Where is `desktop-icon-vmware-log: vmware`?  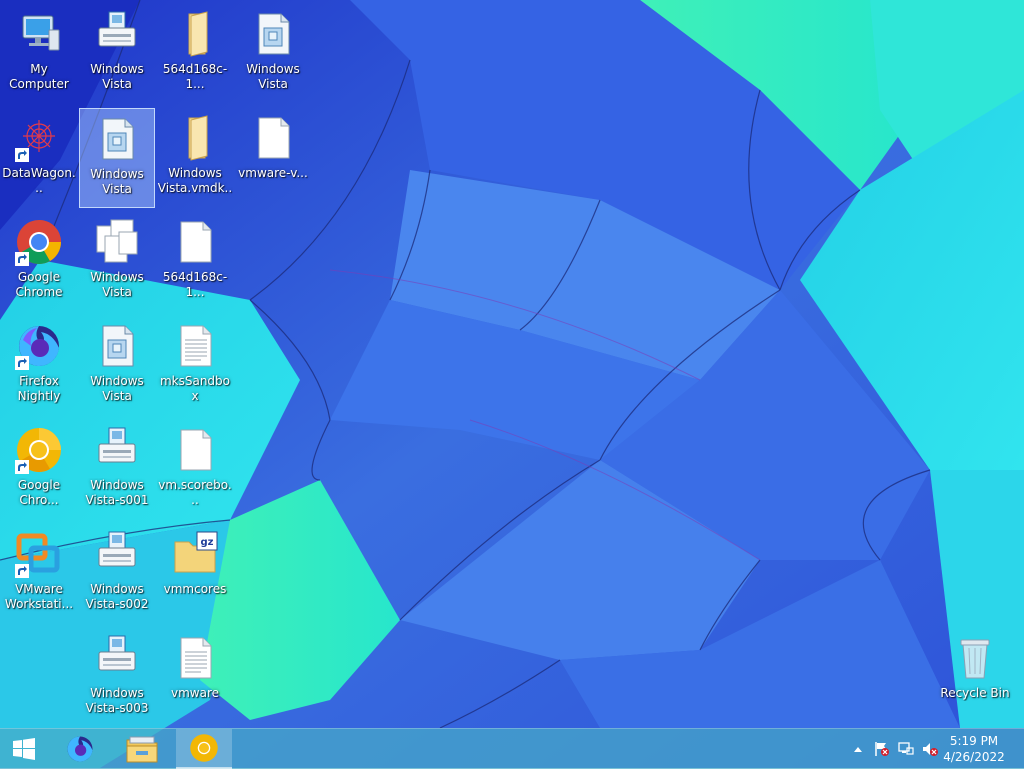
desktop-icon-vmware-log: vmware is located at coordinates (195, 678).